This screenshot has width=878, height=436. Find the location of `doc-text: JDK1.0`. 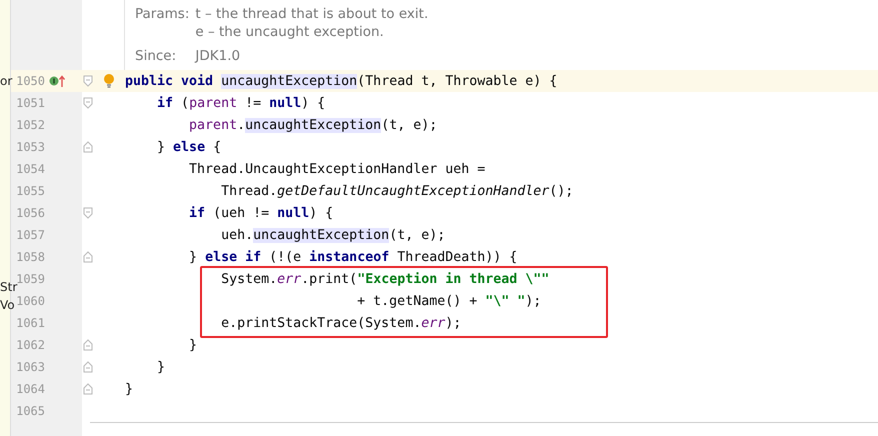

doc-text: JDK1.0 is located at coordinates (218, 56).